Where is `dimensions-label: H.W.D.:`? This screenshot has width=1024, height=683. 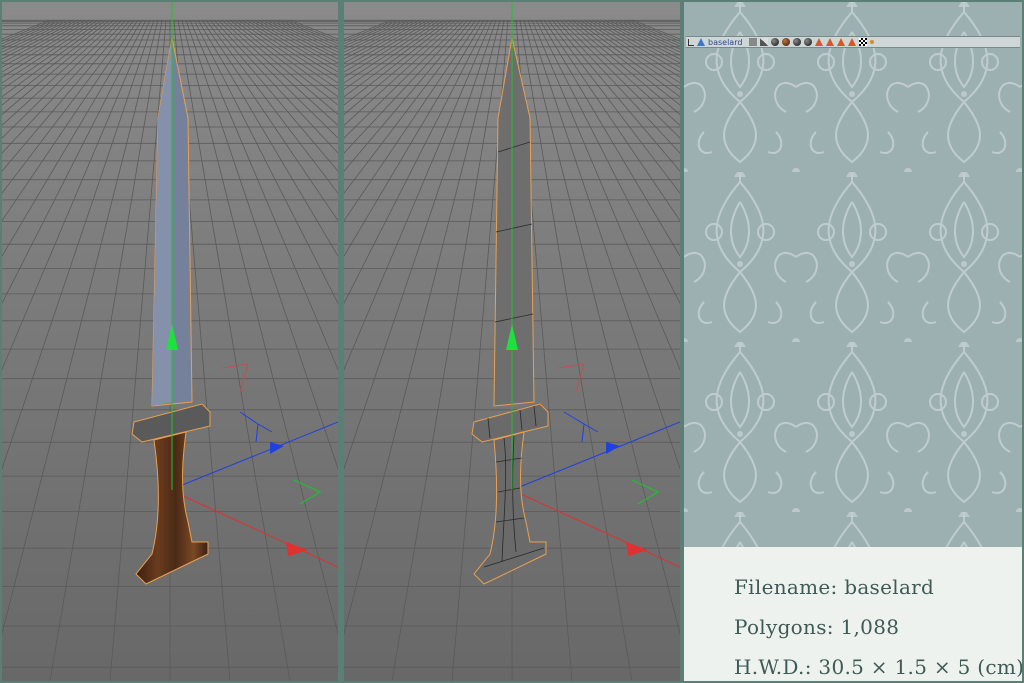
dimensions-label: H.W.D.: is located at coordinates (773, 667).